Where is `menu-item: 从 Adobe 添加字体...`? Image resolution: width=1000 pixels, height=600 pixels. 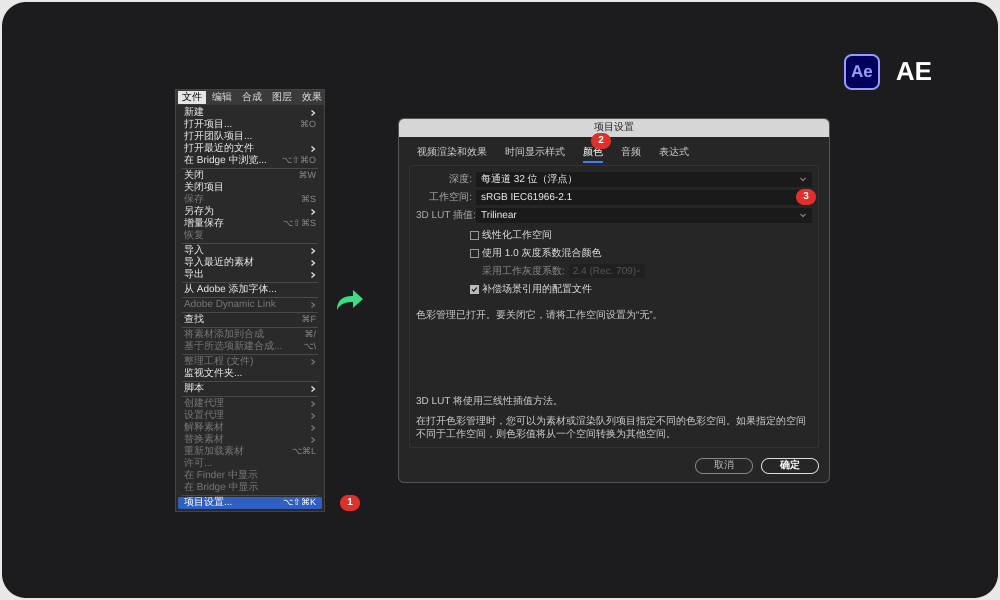 menu-item: 从 Adobe 添加字体... is located at coordinates (250, 290).